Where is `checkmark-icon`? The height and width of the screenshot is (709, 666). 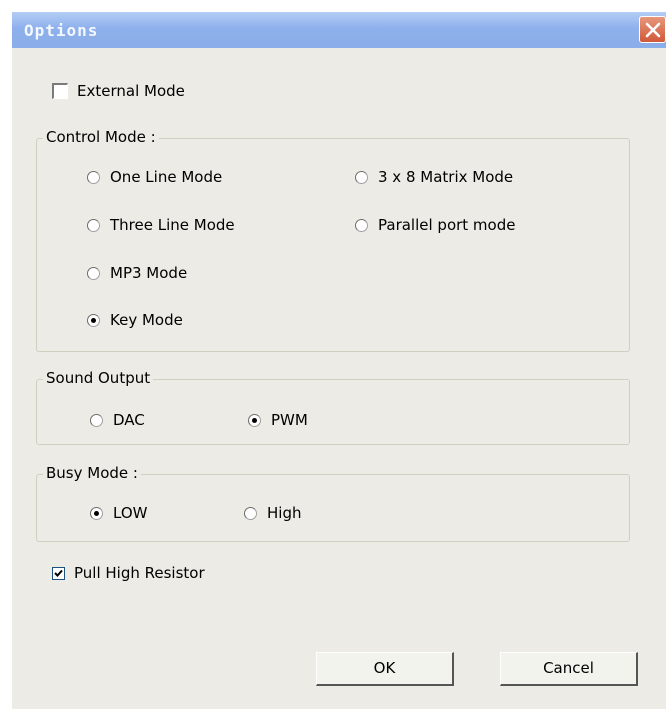 checkmark-icon is located at coordinates (58, 573).